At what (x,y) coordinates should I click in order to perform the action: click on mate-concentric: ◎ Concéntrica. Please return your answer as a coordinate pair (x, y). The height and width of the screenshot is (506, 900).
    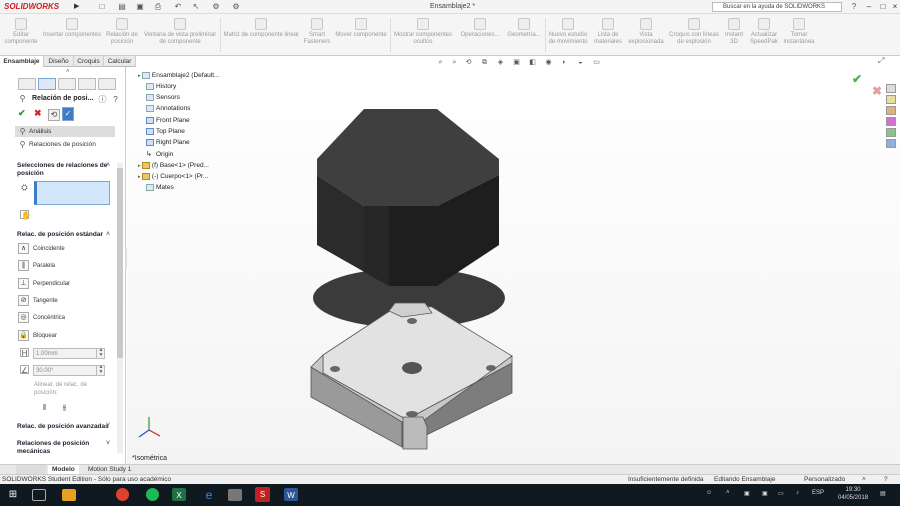
    Looking at the image, I should click on (65, 318).